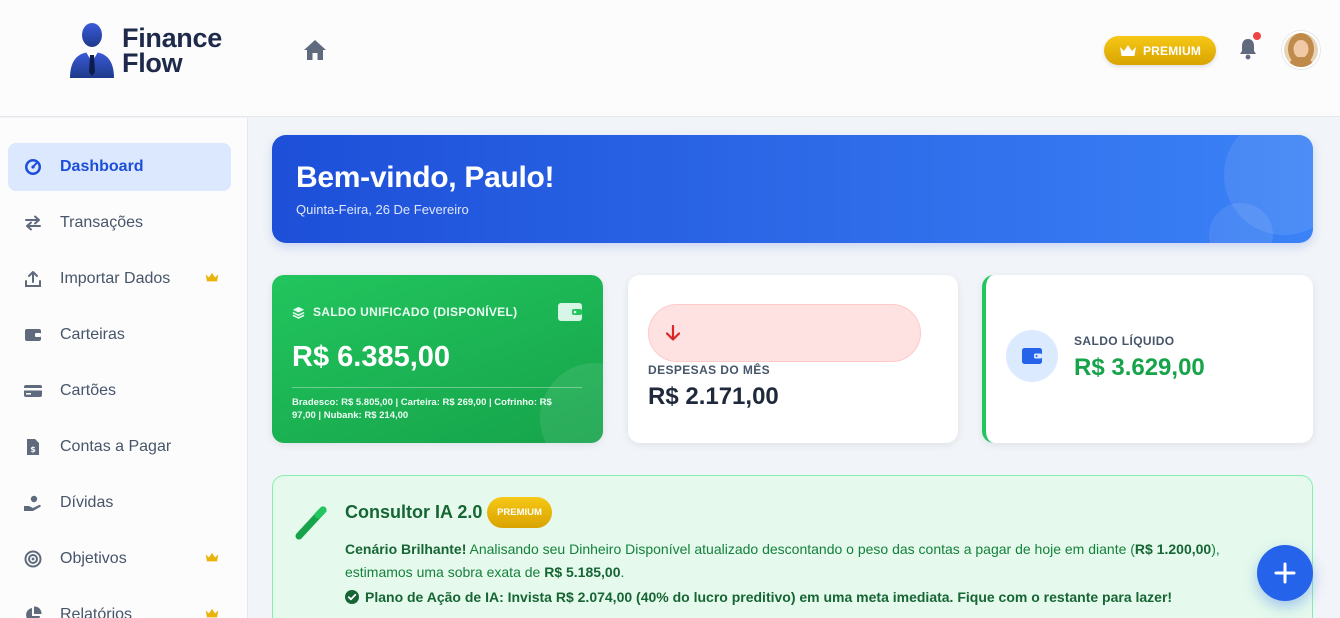  I want to click on net-balance-label: SALDO LÍQUIDO, so click(1124, 341).